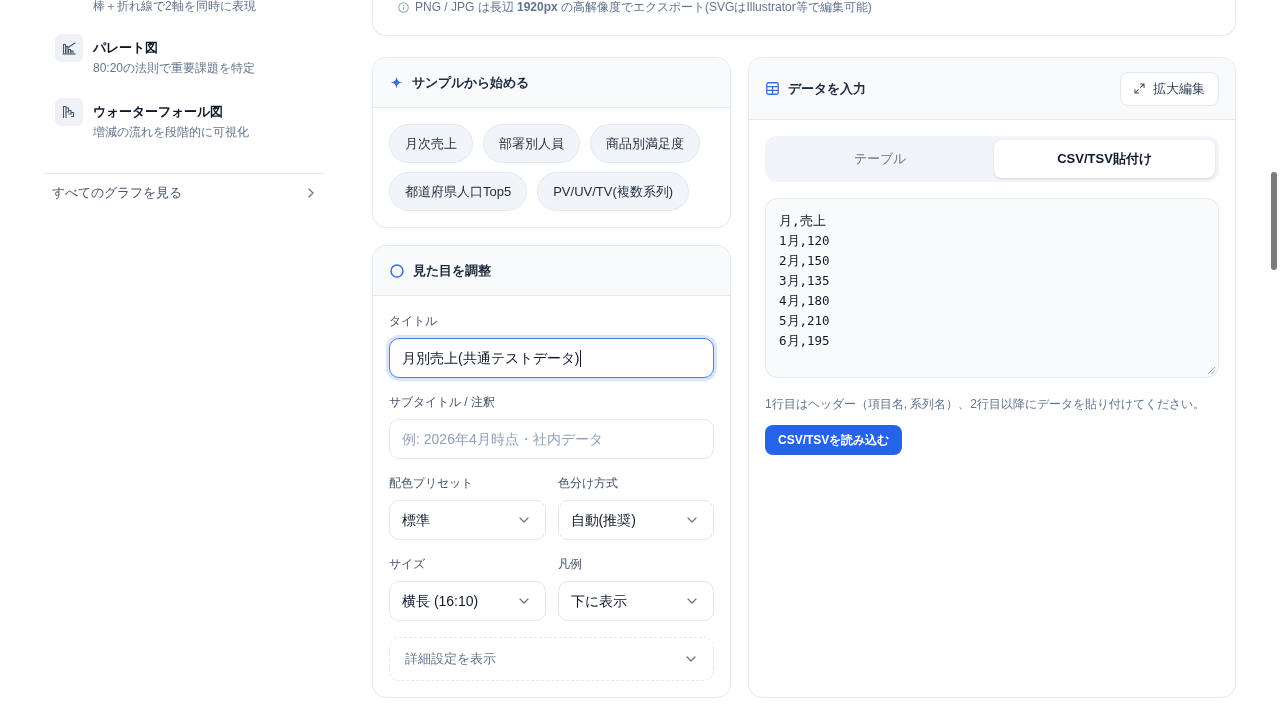 This screenshot has height=720, width=1280. I want to click on sample-chip: 月次売上, so click(431, 143).